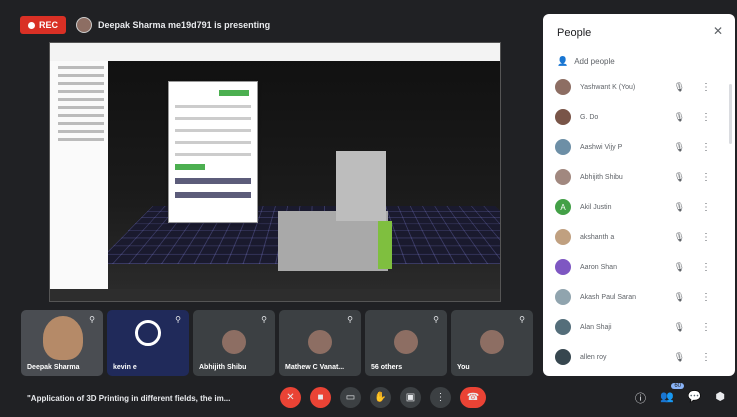 The image size is (737, 417). Describe the element at coordinates (574, 33) in the screenshot. I see `people-panel-title: People` at that location.